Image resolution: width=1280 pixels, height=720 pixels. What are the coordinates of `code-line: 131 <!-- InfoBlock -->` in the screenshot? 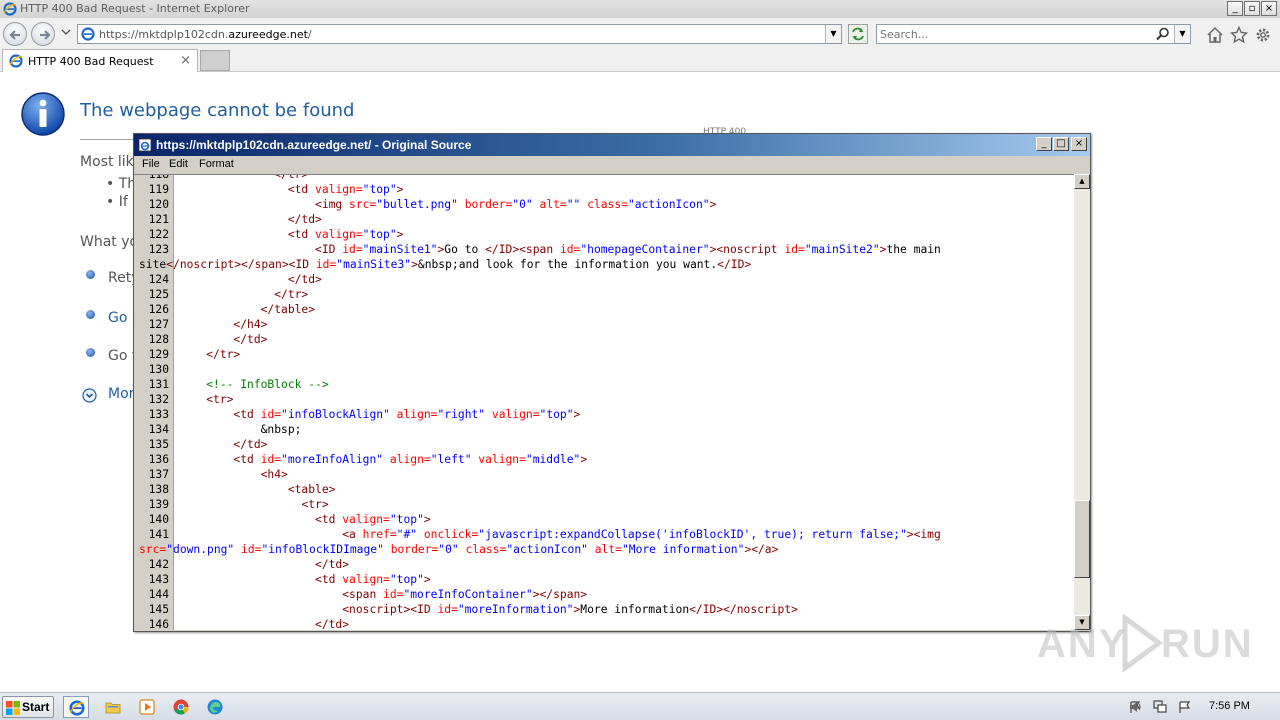 It's located at (604, 384).